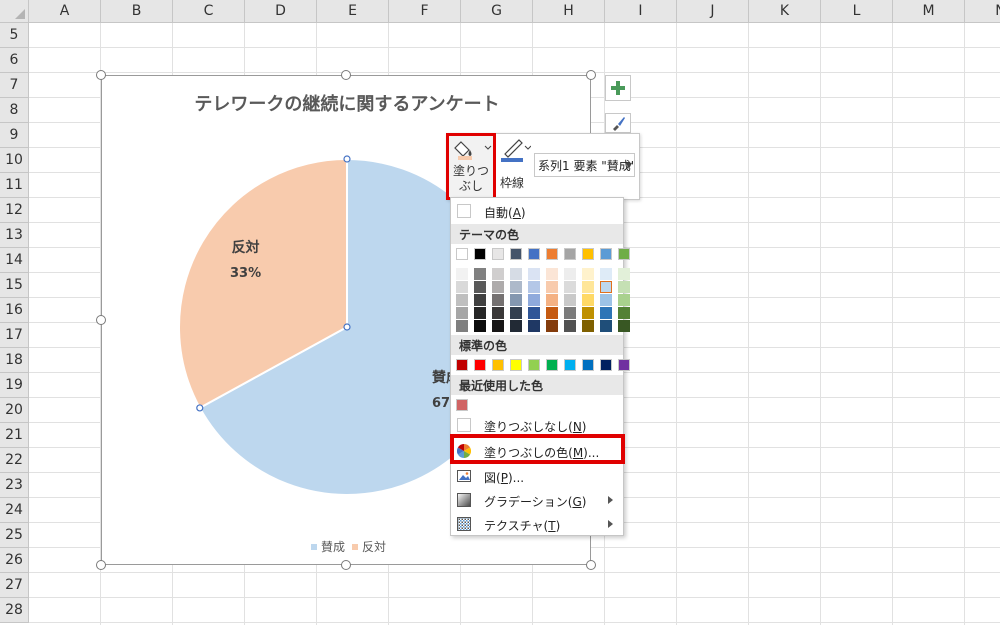  What do you see at coordinates (857, 11) in the screenshot?
I see `column-header-L: L` at bounding box center [857, 11].